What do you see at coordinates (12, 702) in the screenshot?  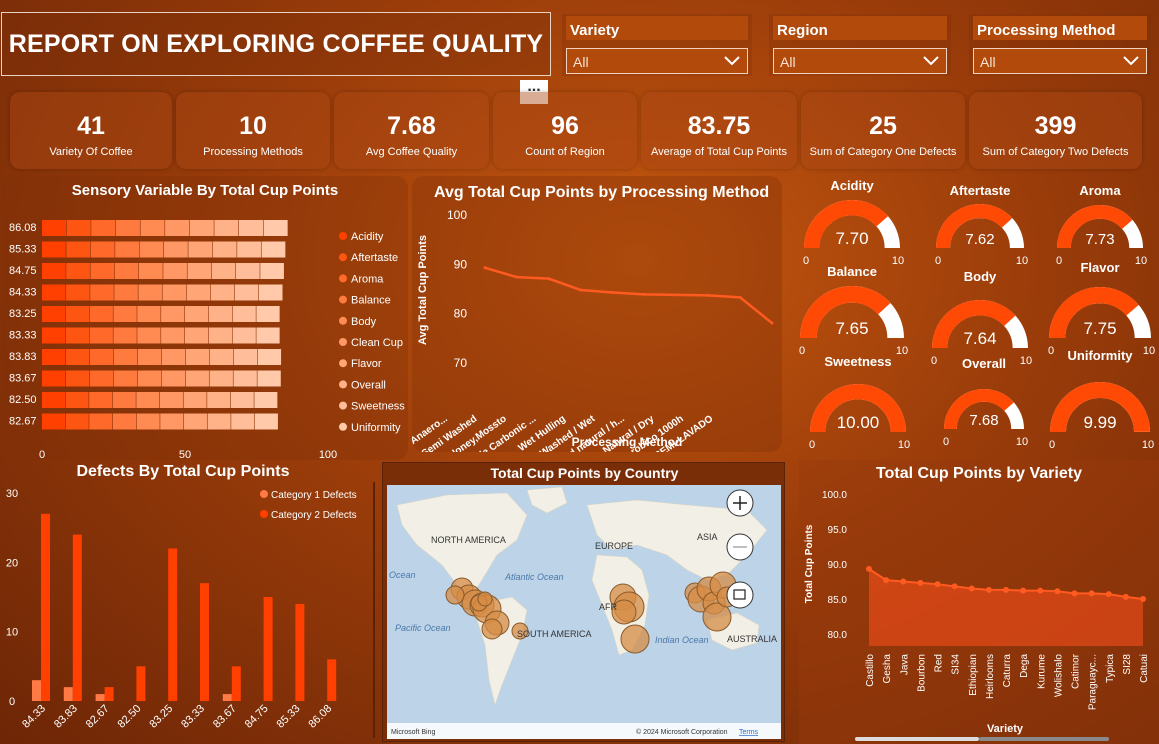 I see `defects-y-tick: 0` at bounding box center [12, 702].